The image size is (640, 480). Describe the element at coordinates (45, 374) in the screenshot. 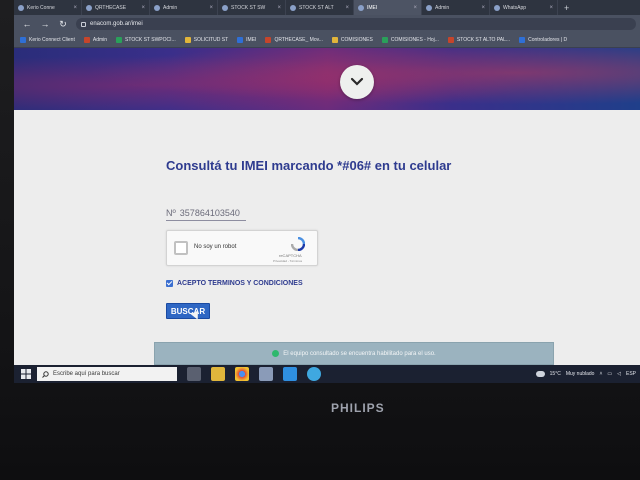

I see `search-icon` at that location.